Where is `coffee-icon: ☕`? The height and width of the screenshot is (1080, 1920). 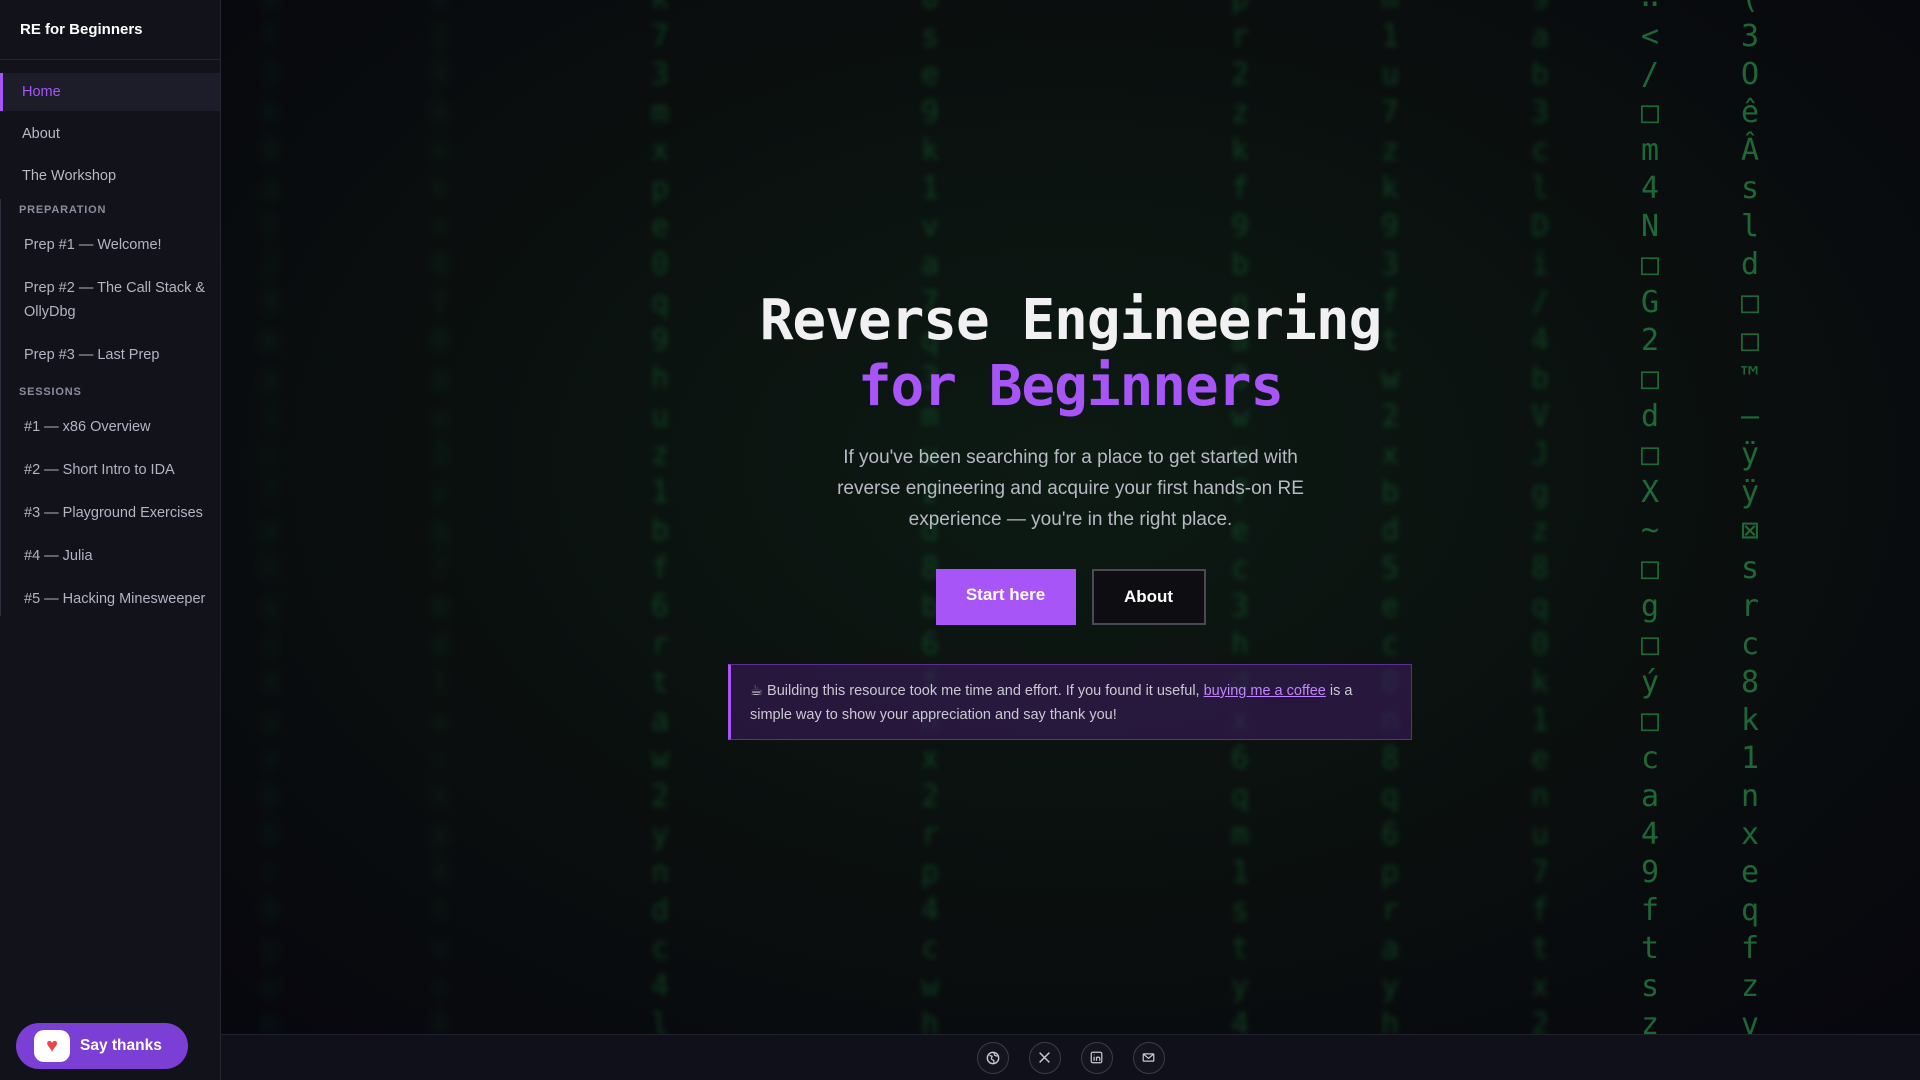 coffee-icon: ☕ is located at coordinates (756, 691).